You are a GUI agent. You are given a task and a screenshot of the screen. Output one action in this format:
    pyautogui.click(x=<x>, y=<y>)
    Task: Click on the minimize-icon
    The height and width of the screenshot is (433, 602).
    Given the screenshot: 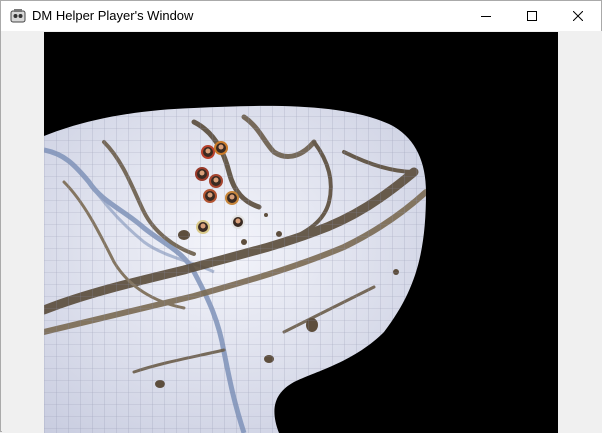 What is the action you would take?
    pyautogui.click(x=486, y=16)
    